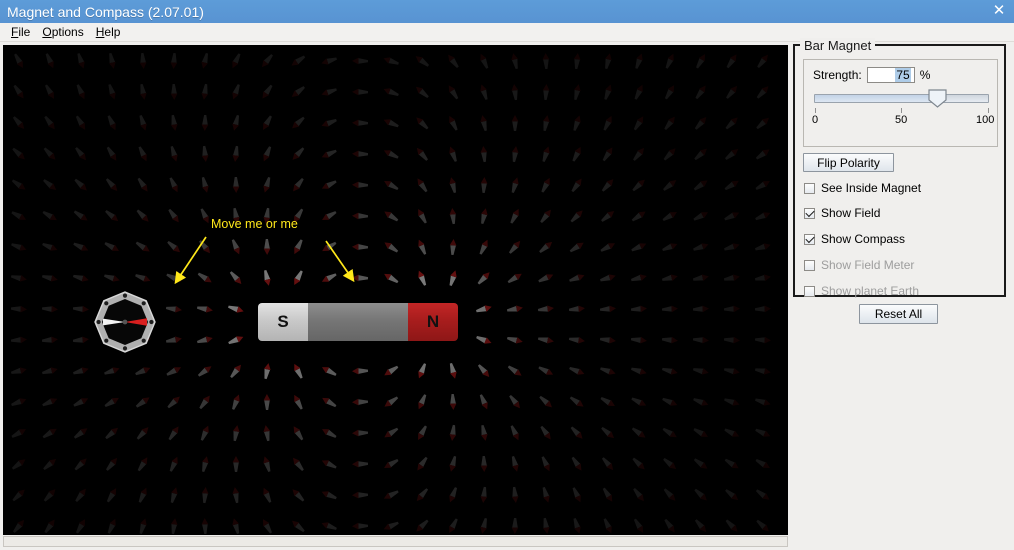 The image size is (1014, 550). Describe the element at coordinates (870, 291) in the screenshot. I see `checkbox-label-show-planet-earth: Show planet Earth` at that location.